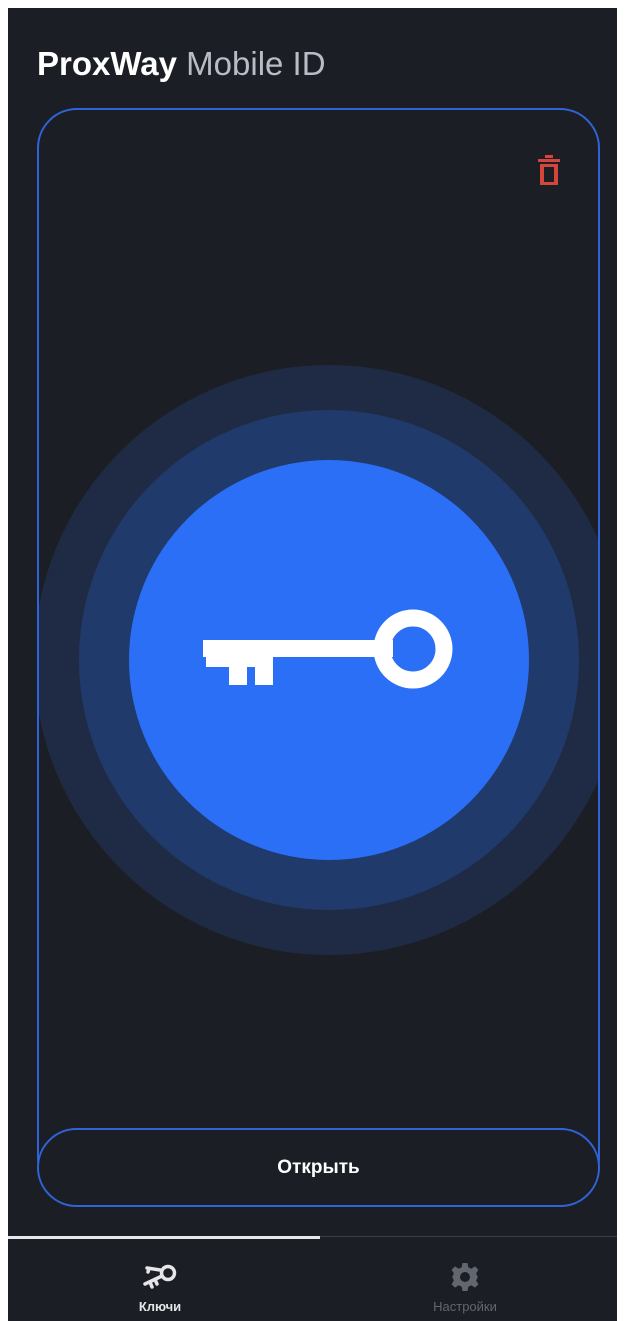 This screenshot has height=1321, width=625. What do you see at coordinates (318, 1167) in the screenshot?
I see `open-button: Открыть` at bounding box center [318, 1167].